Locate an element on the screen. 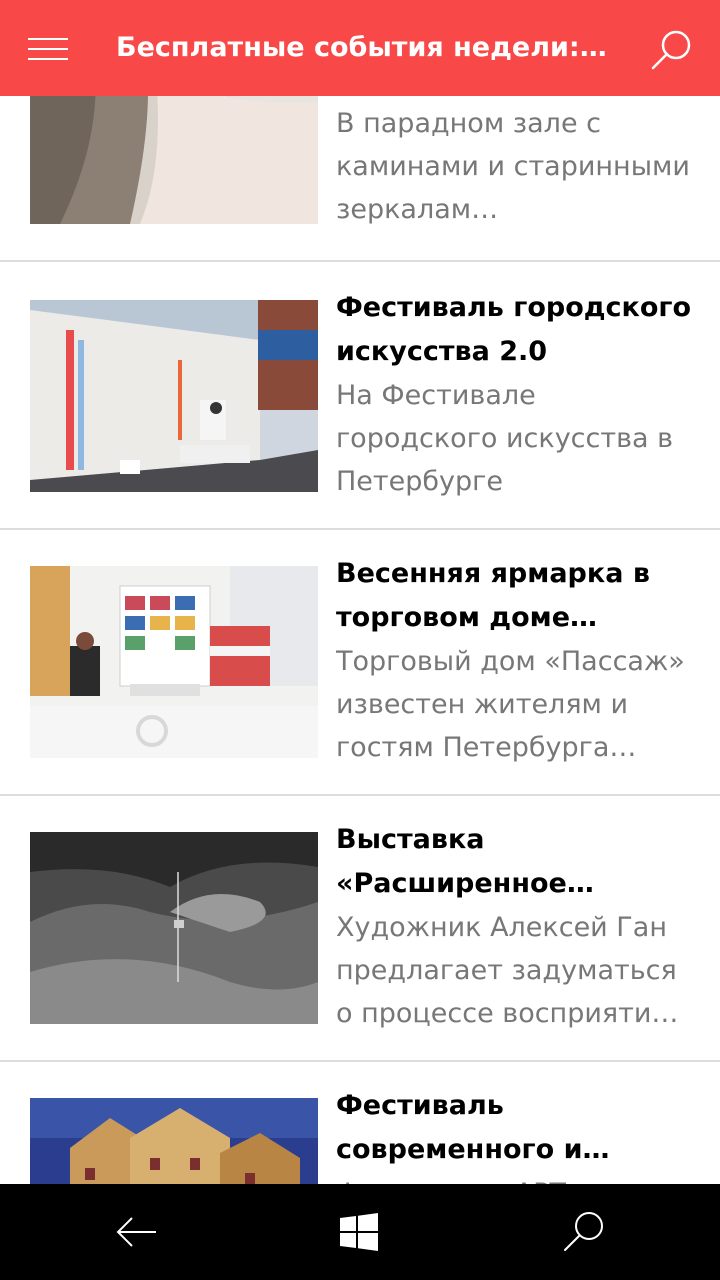 This screenshot has width=720, height=1280. system-navigation-bar is located at coordinates (360, 1232).